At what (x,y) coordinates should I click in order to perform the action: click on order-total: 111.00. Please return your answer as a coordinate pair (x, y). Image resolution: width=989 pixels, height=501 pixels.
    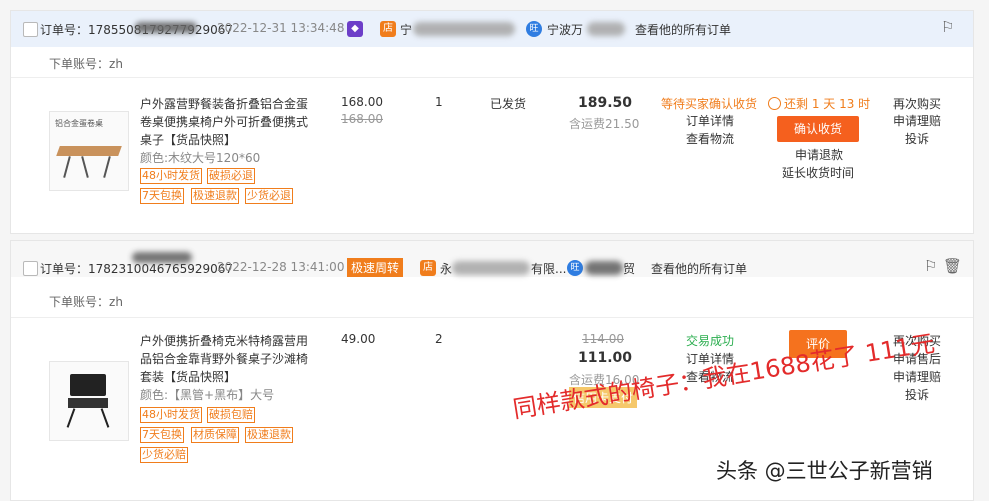
    Looking at the image, I should click on (605, 358).